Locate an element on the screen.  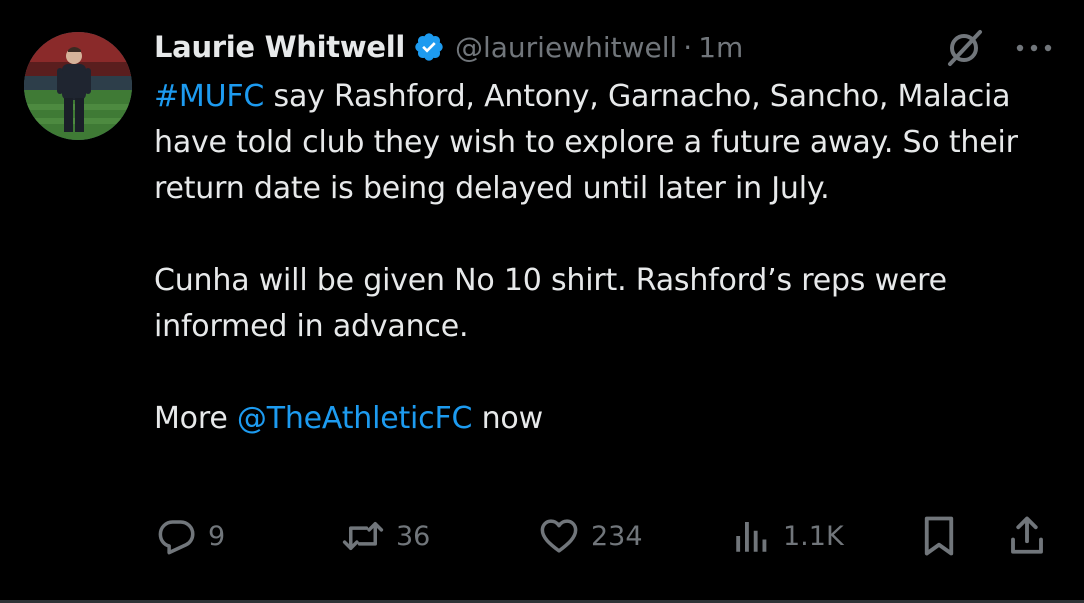
bookmark-icon is located at coordinates (939, 536).